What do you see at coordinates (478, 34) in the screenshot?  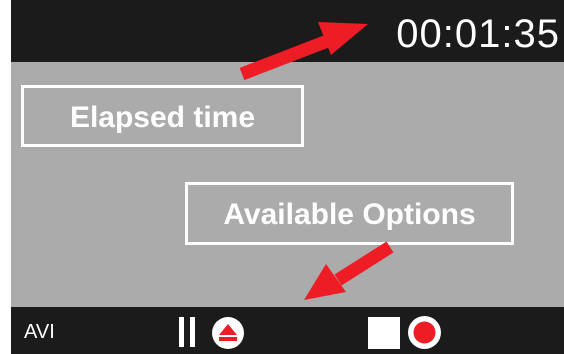 I see `elapsed-time-readout: 00:01:35` at bounding box center [478, 34].